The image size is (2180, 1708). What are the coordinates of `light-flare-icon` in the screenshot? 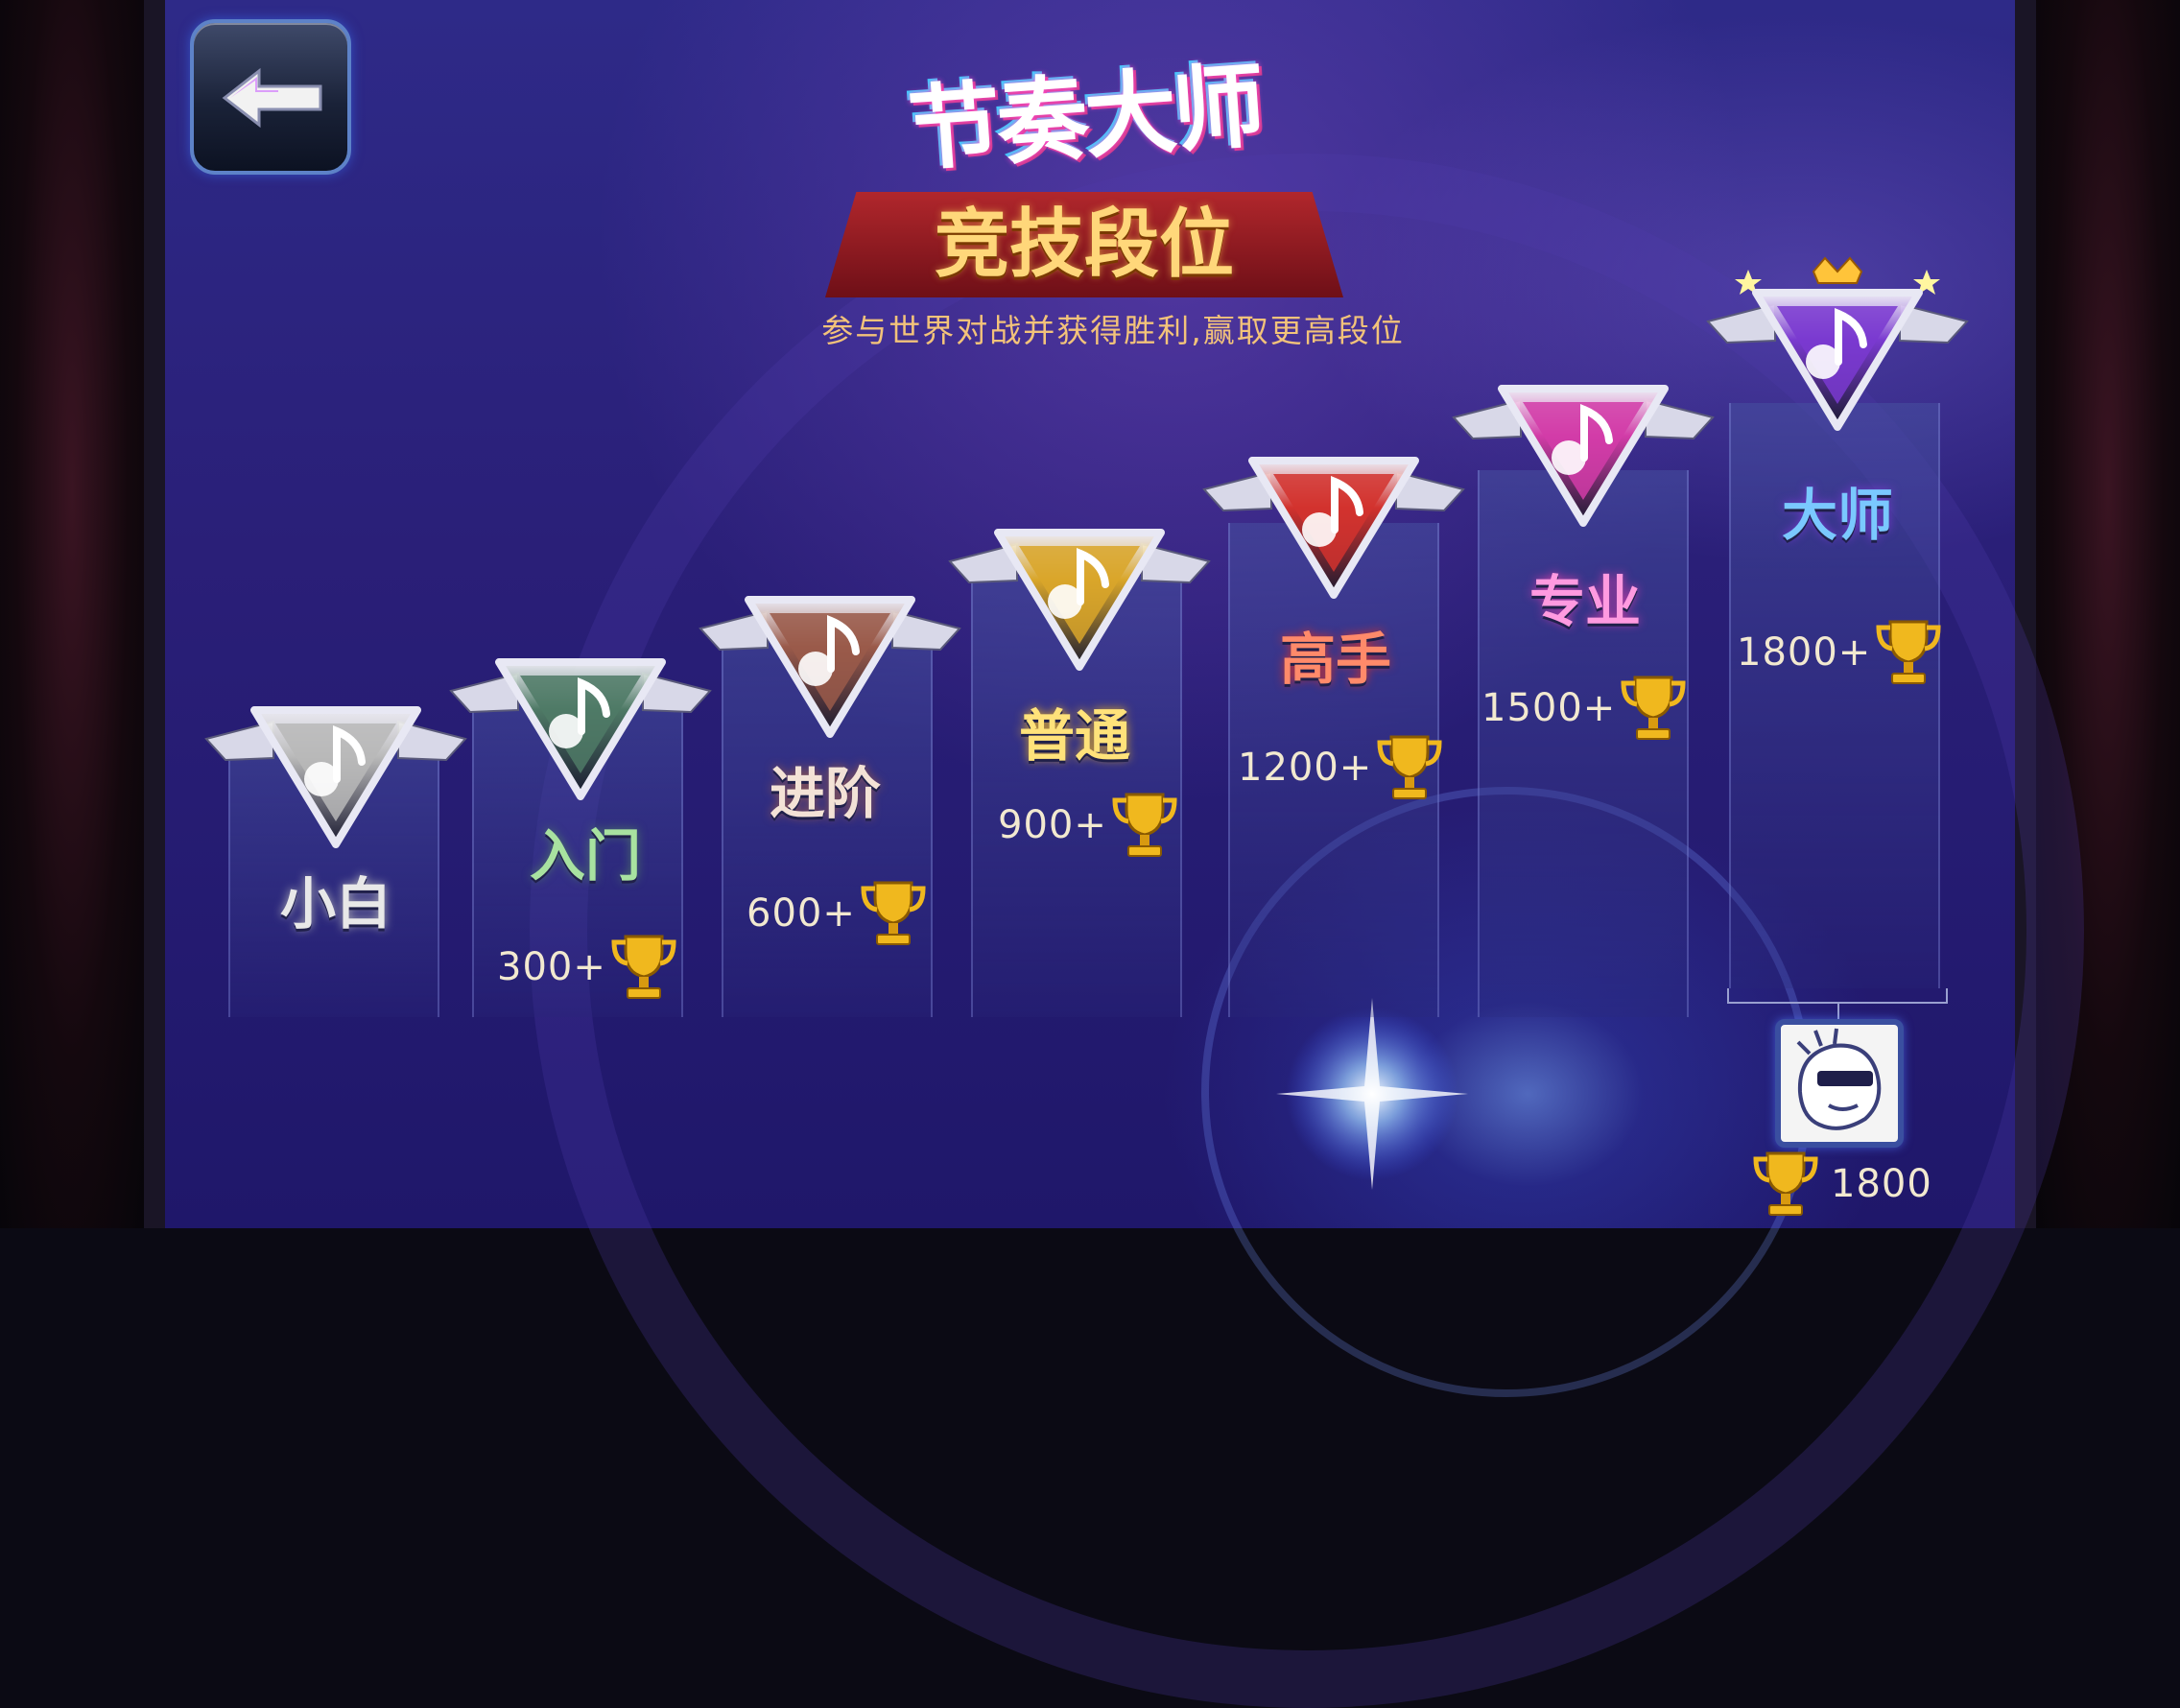 It's located at (1372, 1094).